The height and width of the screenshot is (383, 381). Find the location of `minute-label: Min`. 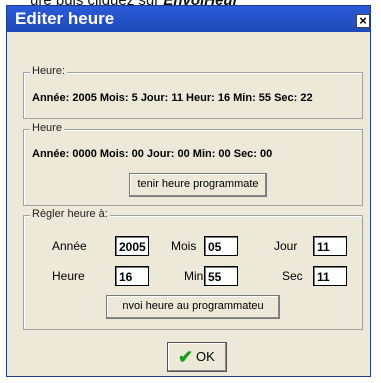

minute-label: Min is located at coordinates (194, 276).